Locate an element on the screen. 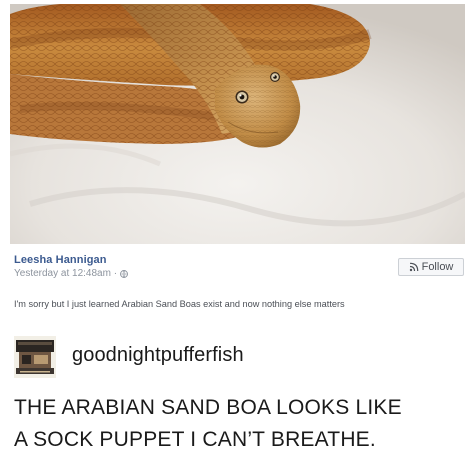  author-name: Leesha Hannigan is located at coordinates (60, 260).